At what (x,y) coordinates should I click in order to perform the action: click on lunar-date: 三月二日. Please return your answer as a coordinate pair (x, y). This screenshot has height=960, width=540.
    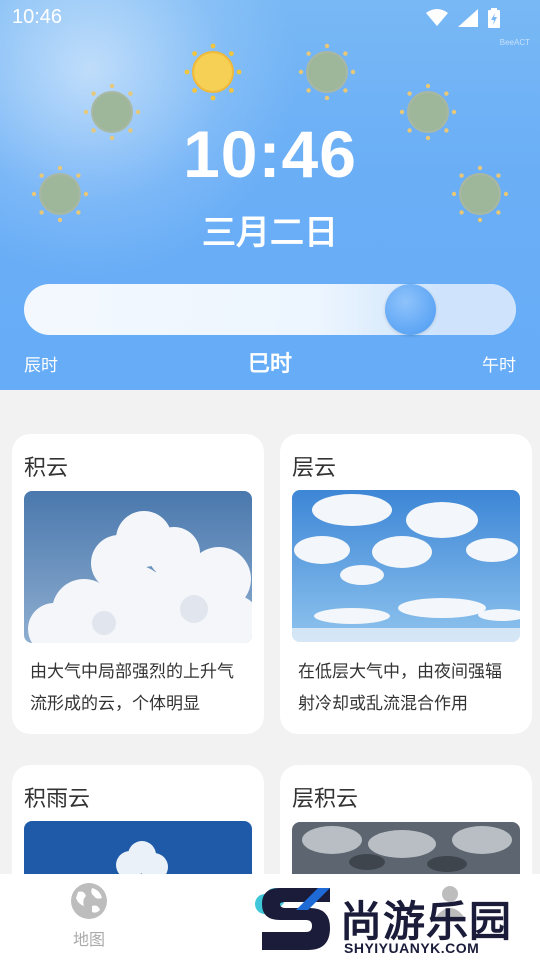
    Looking at the image, I should click on (270, 233).